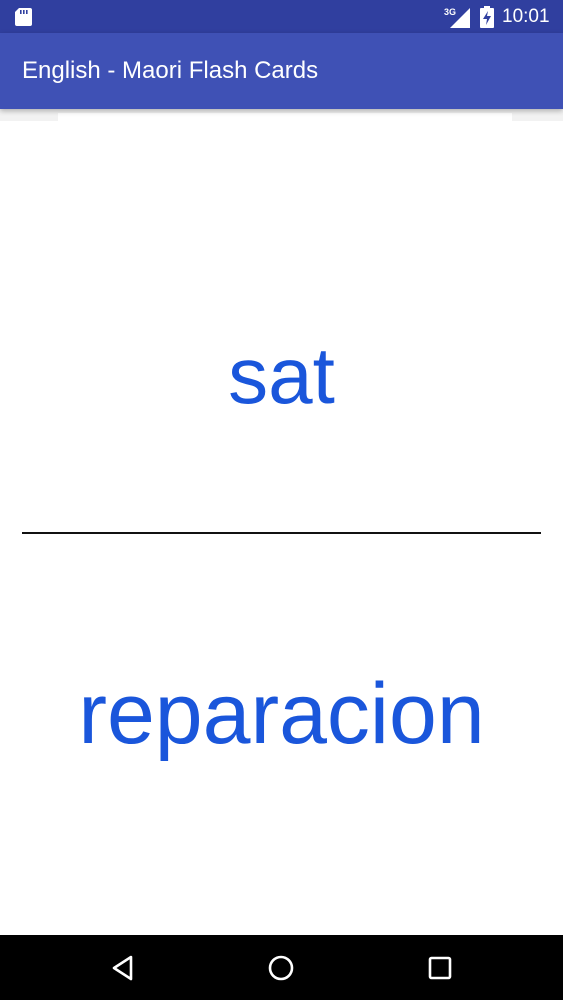 Image resolution: width=563 pixels, height=1000 pixels. Describe the element at coordinates (457, 17) in the screenshot. I see `signal-3g-icon: 3G` at that location.